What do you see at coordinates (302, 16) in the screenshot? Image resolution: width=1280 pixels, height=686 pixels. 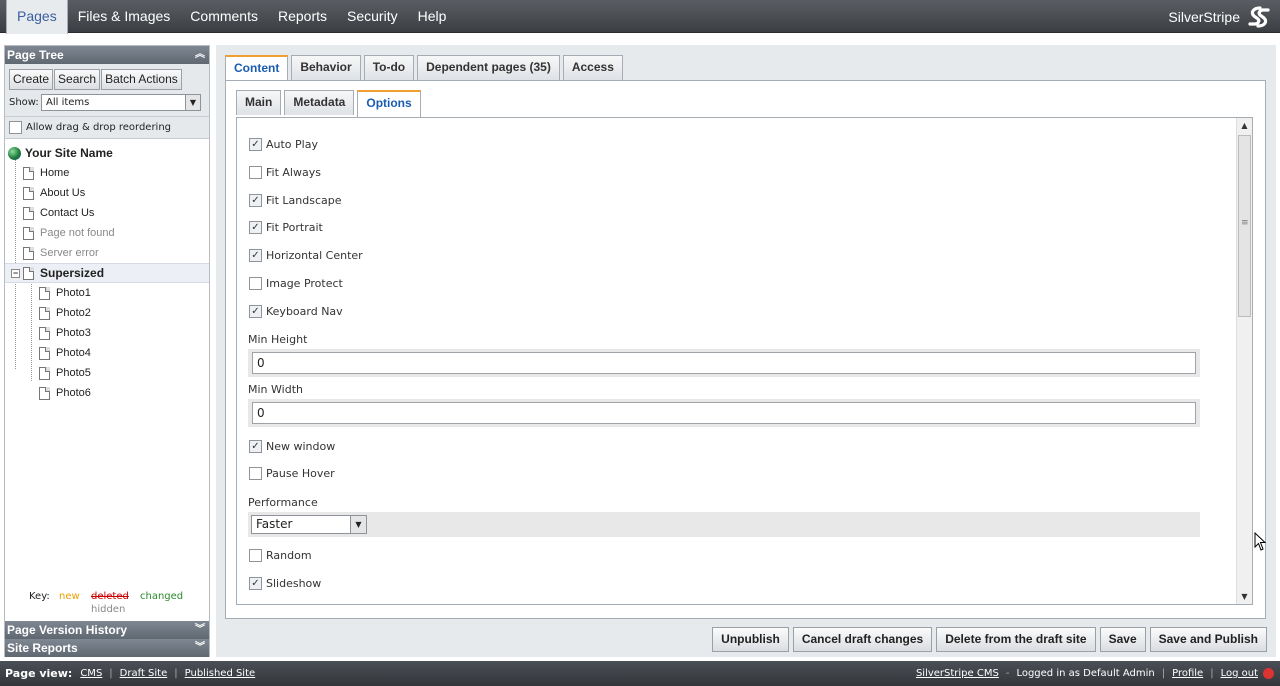 I see `menu-reports: Reports` at bounding box center [302, 16].